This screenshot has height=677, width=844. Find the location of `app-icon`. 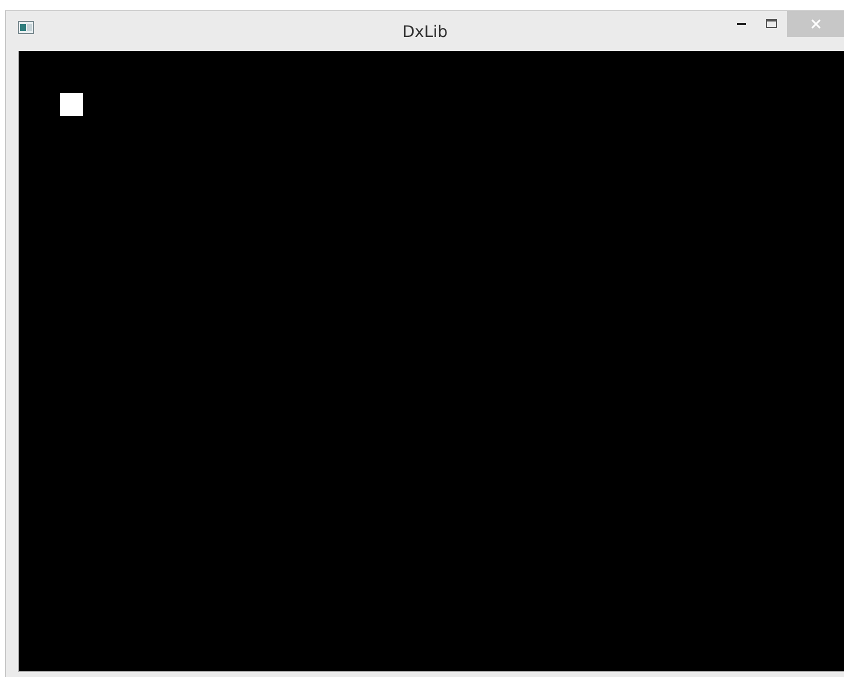

app-icon is located at coordinates (26, 27).